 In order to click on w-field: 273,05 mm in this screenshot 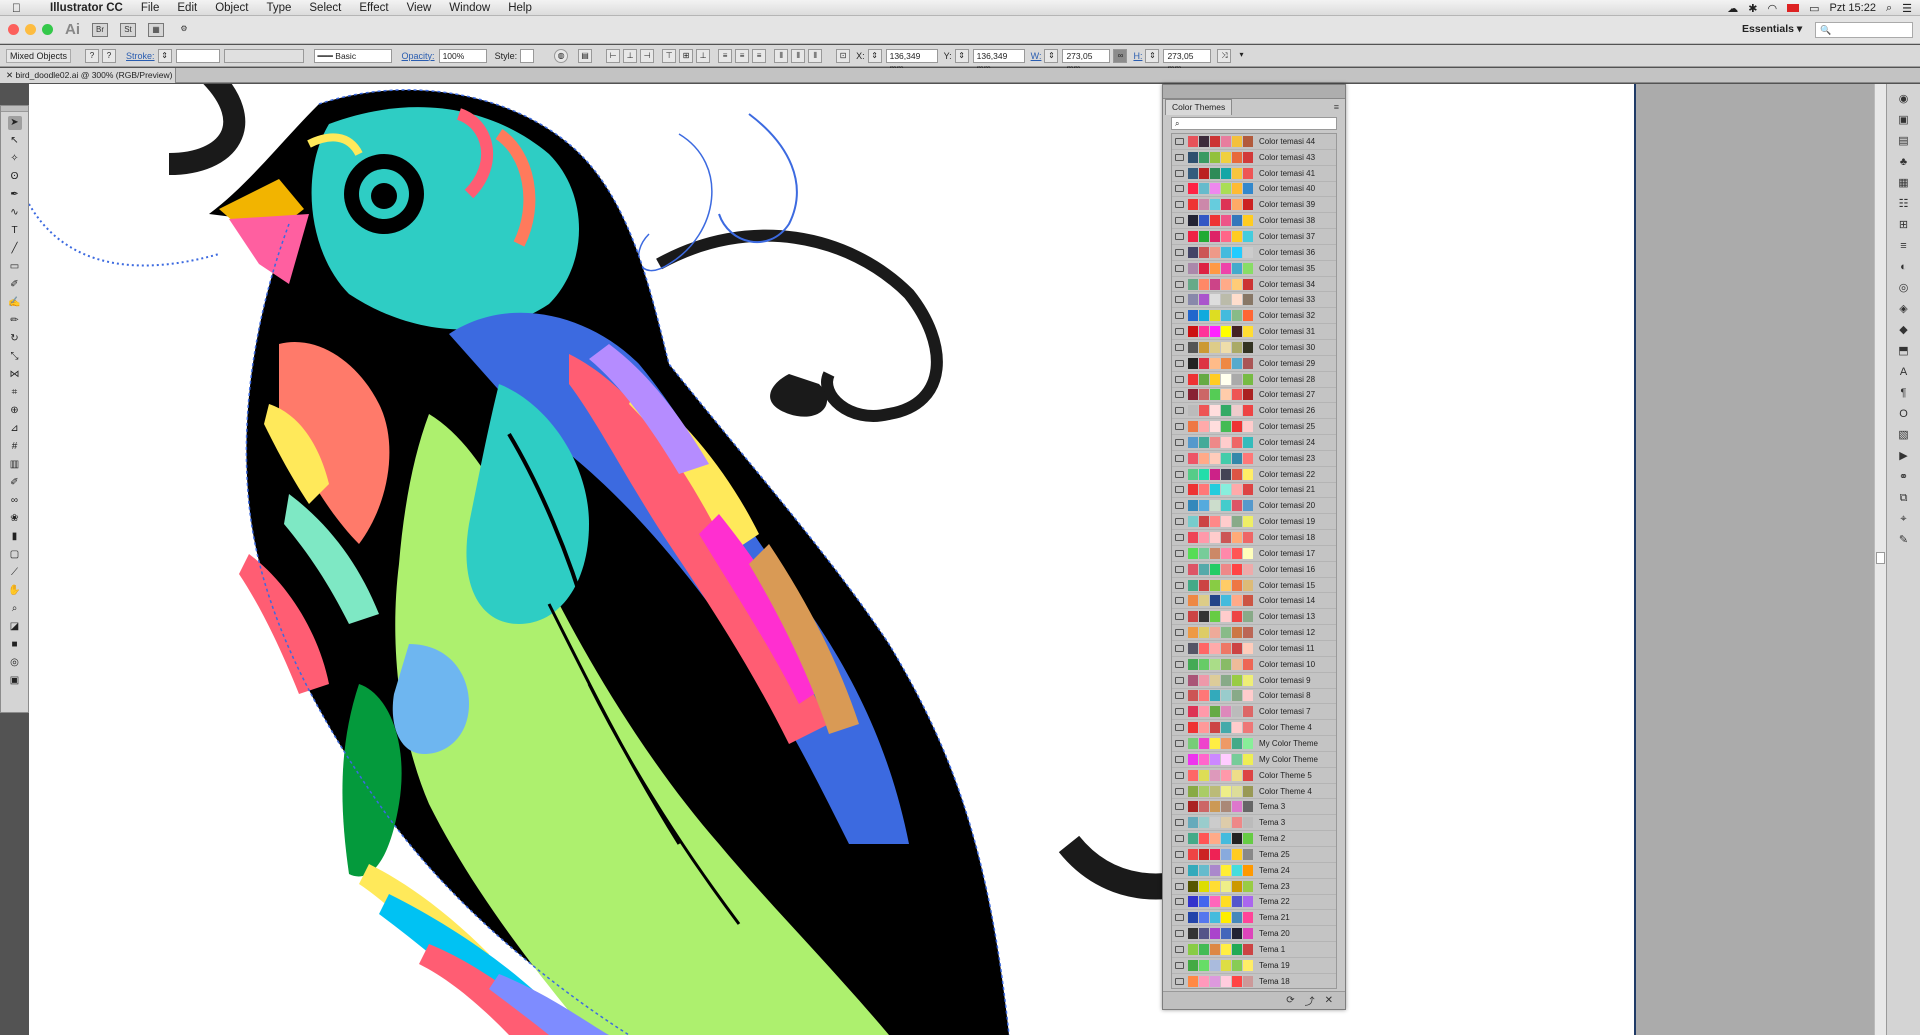, I will do `click(1086, 60)`.